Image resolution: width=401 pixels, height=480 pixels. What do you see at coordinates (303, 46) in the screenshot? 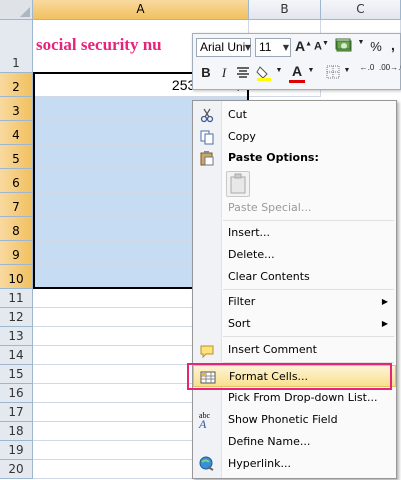
I see `grow-font-button: A▲` at bounding box center [303, 46].